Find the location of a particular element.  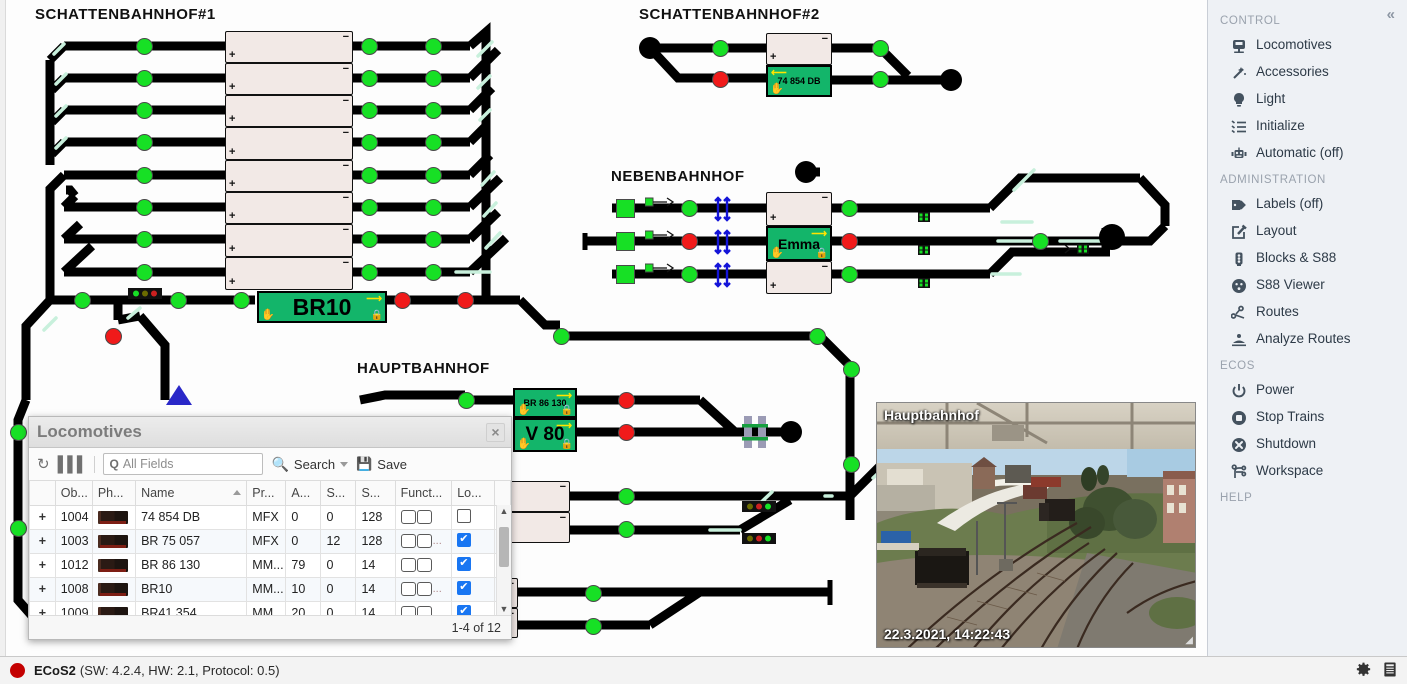

close-icon: × is located at coordinates (495, 432).